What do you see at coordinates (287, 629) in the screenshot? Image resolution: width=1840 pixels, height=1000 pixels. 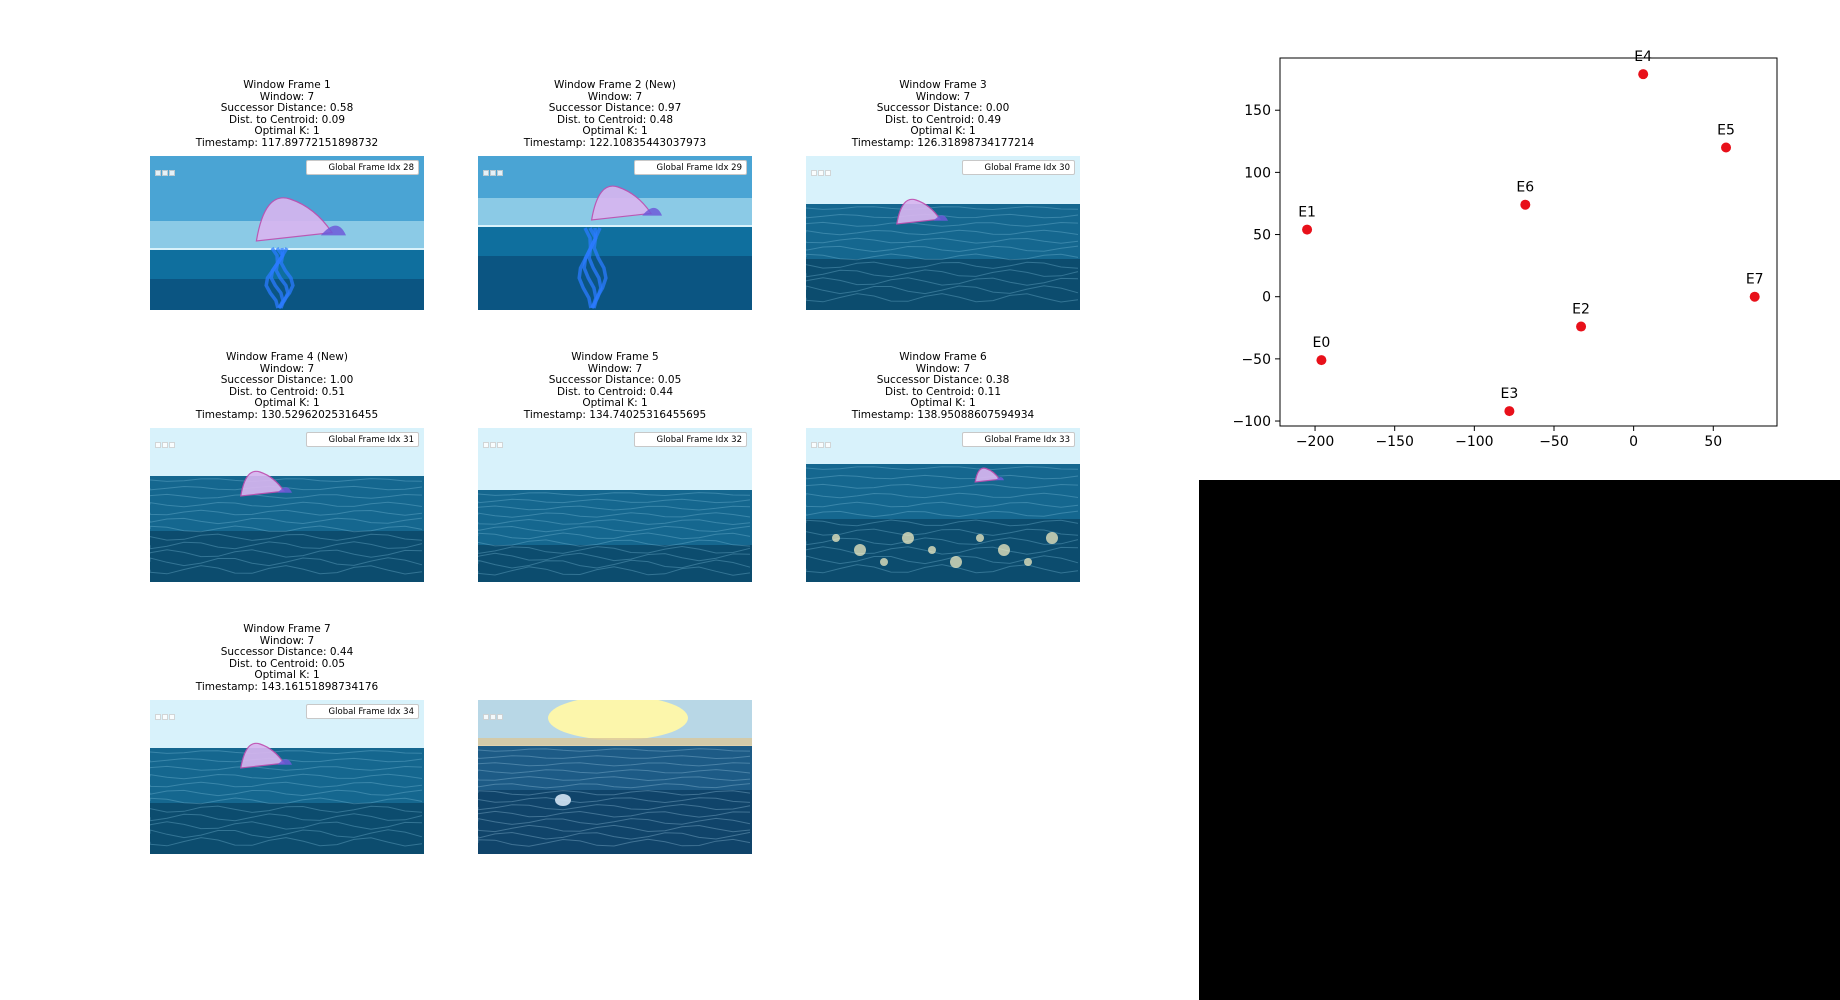 I see `frame-caption-title: Window Frame 7` at bounding box center [287, 629].